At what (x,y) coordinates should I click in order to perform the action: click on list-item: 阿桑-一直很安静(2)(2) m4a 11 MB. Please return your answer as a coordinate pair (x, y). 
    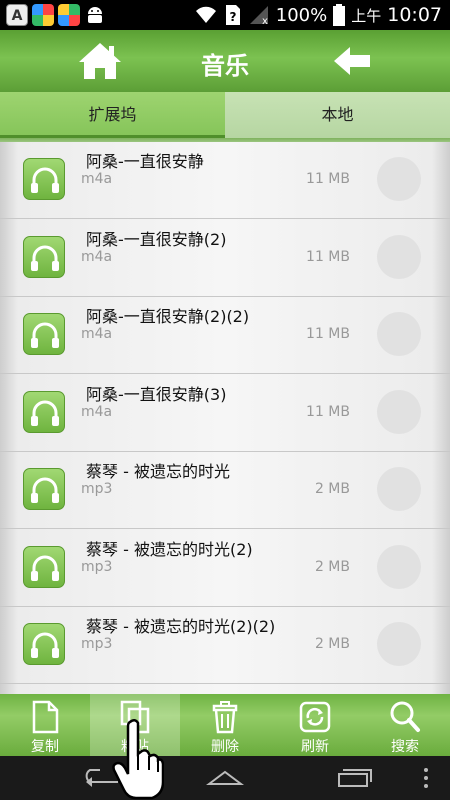
    Looking at the image, I should click on (225, 335).